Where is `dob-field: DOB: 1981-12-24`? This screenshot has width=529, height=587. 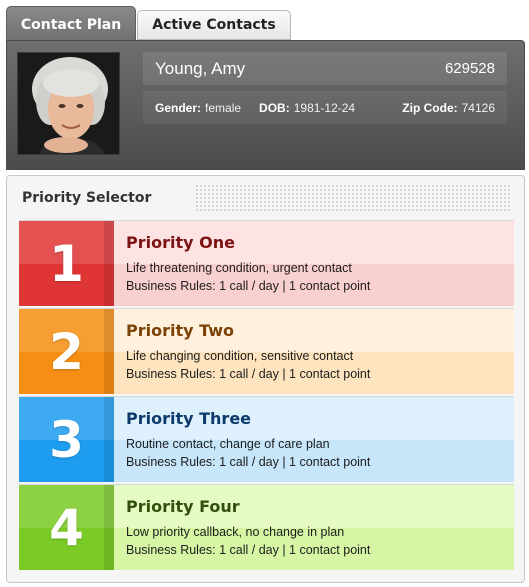 dob-field: DOB: 1981-12-24 is located at coordinates (307, 108).